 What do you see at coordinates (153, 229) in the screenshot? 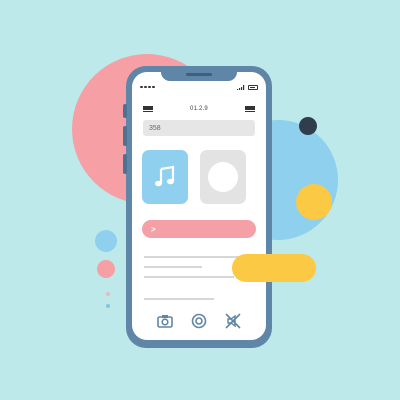
I see `play-bar-label: >` at bounding box center [153, 229].